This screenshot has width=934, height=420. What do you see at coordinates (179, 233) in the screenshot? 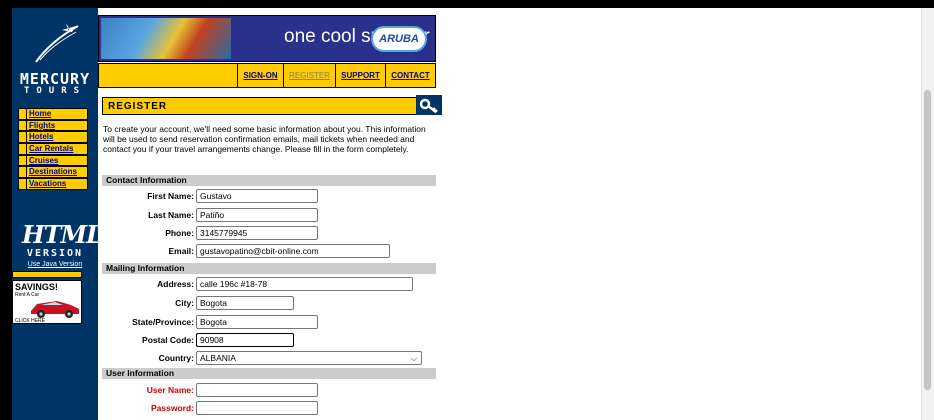
I see `phone-label: Phone:` at bounding box center [179, 233].